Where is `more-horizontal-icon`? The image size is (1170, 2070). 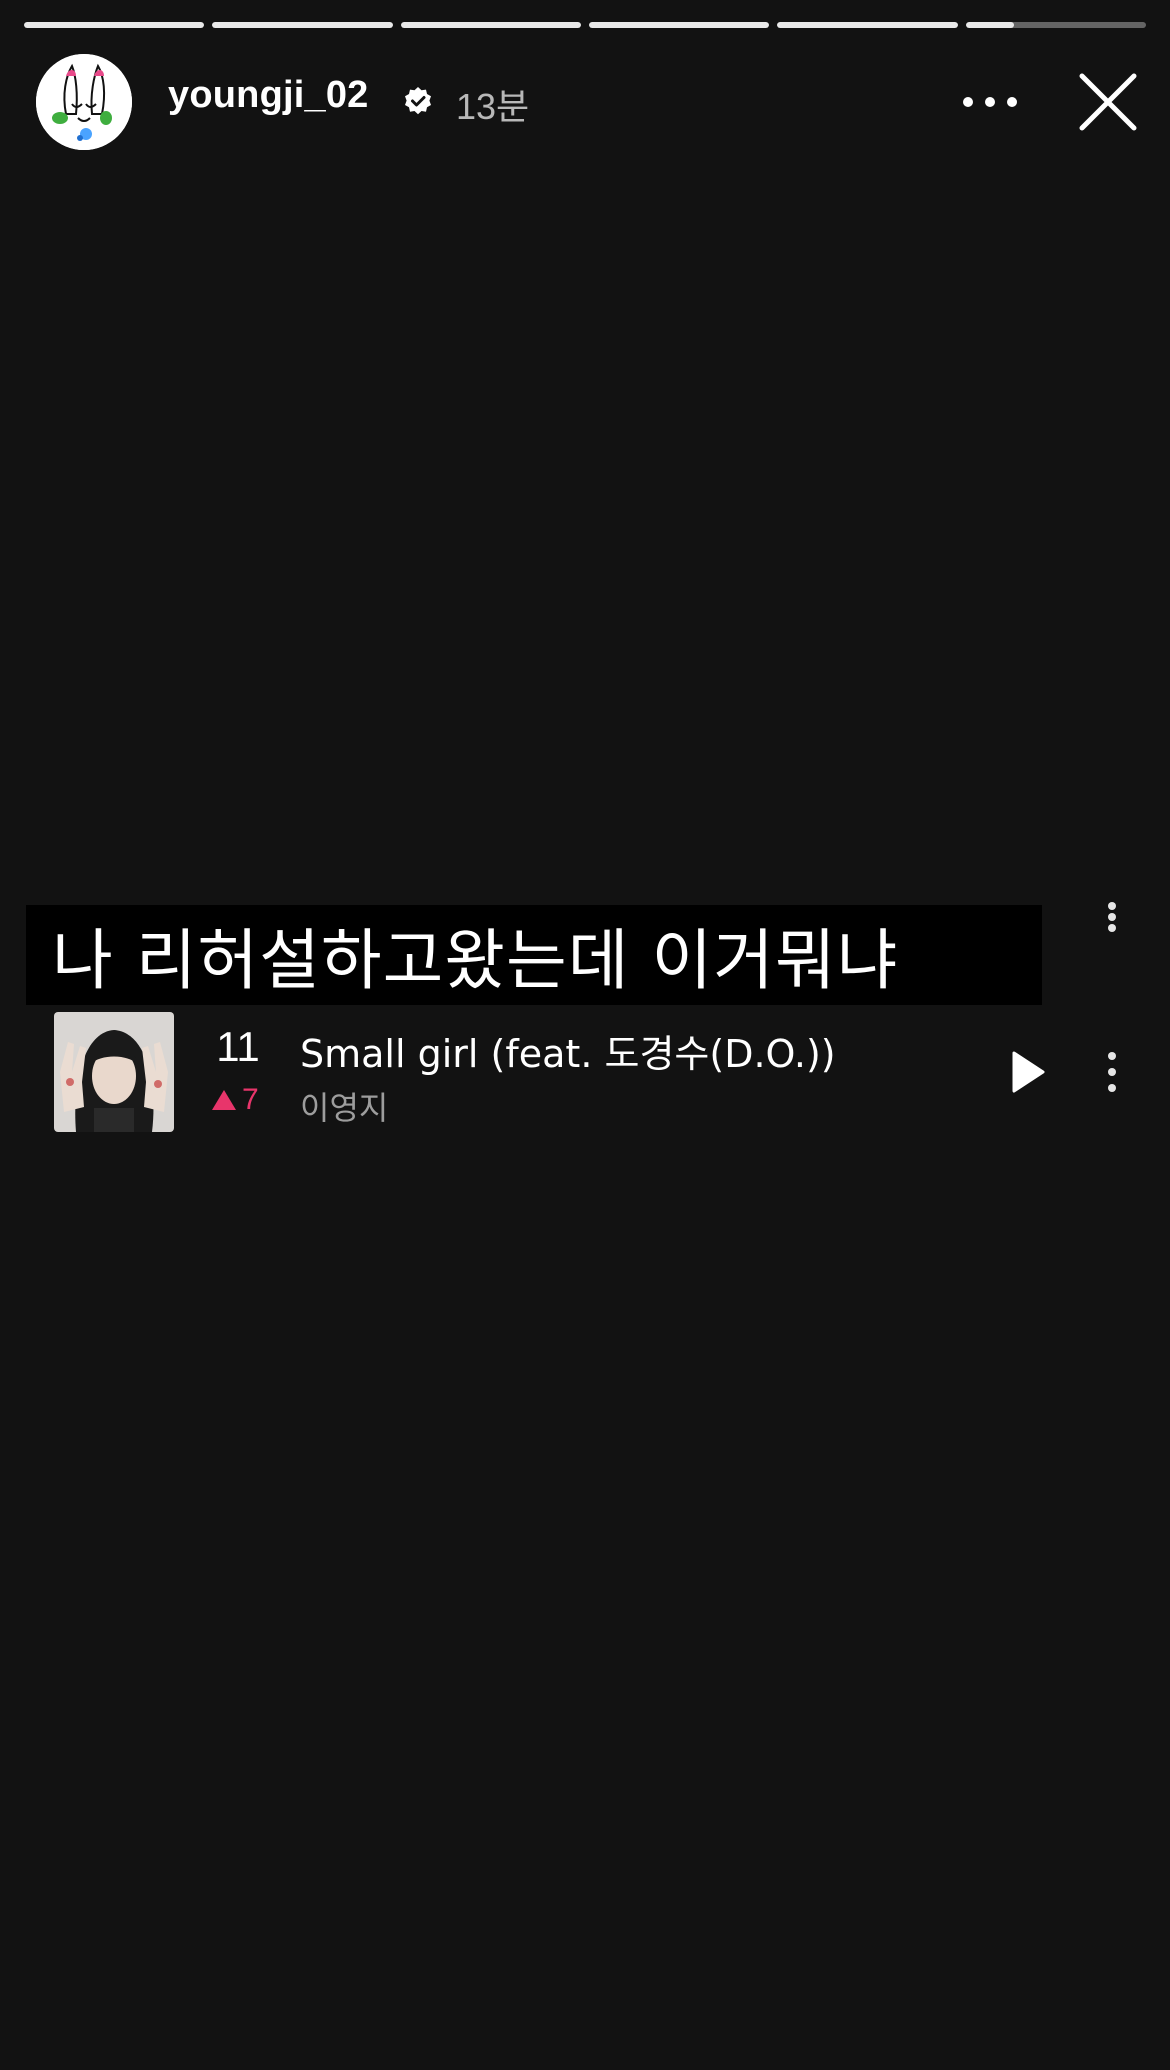 more-horizontal-icon is located at coordinates (990, 102).